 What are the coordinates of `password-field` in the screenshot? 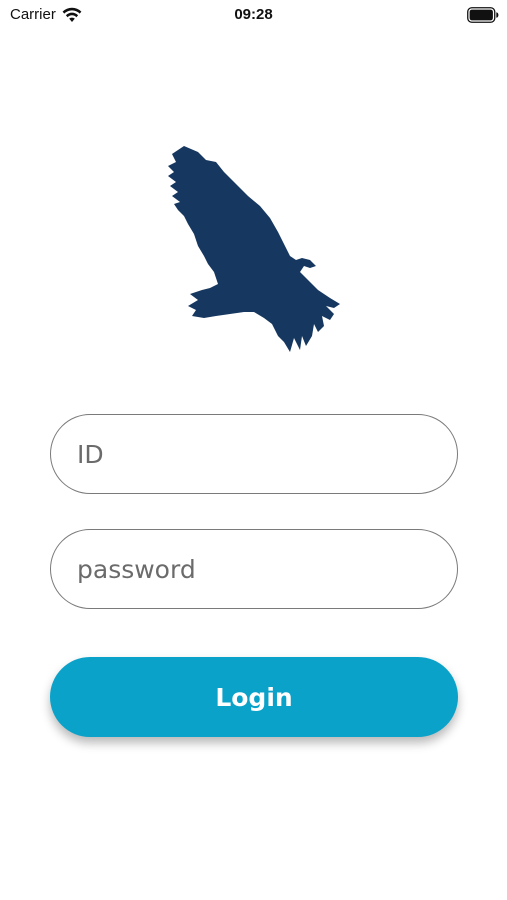 It's located at (254, 569).